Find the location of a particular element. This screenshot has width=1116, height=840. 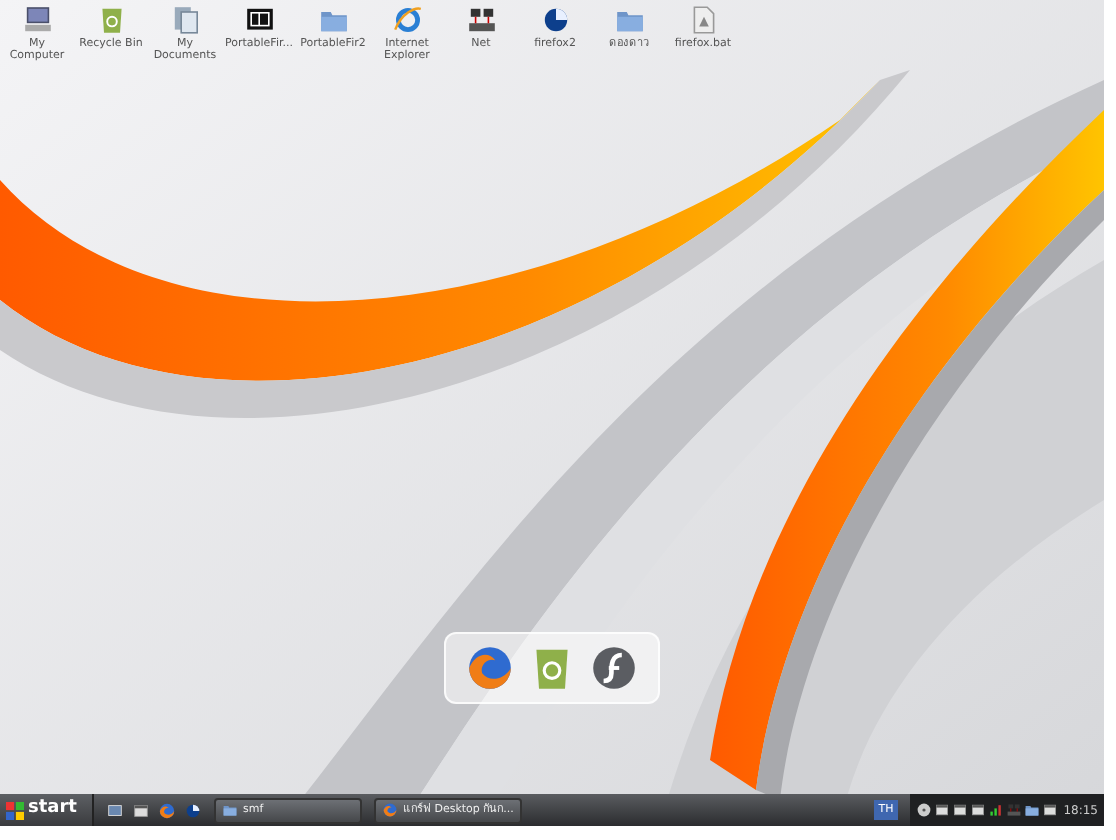

computer-icon is located at coordinates (37, 20).